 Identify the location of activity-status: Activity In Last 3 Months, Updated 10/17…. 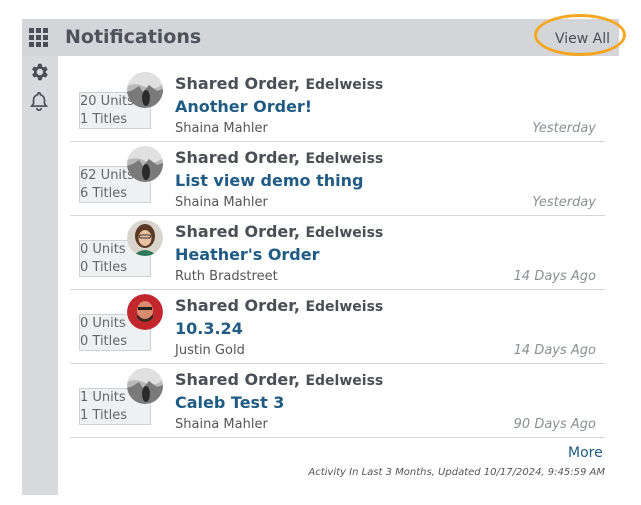
(456, 472).